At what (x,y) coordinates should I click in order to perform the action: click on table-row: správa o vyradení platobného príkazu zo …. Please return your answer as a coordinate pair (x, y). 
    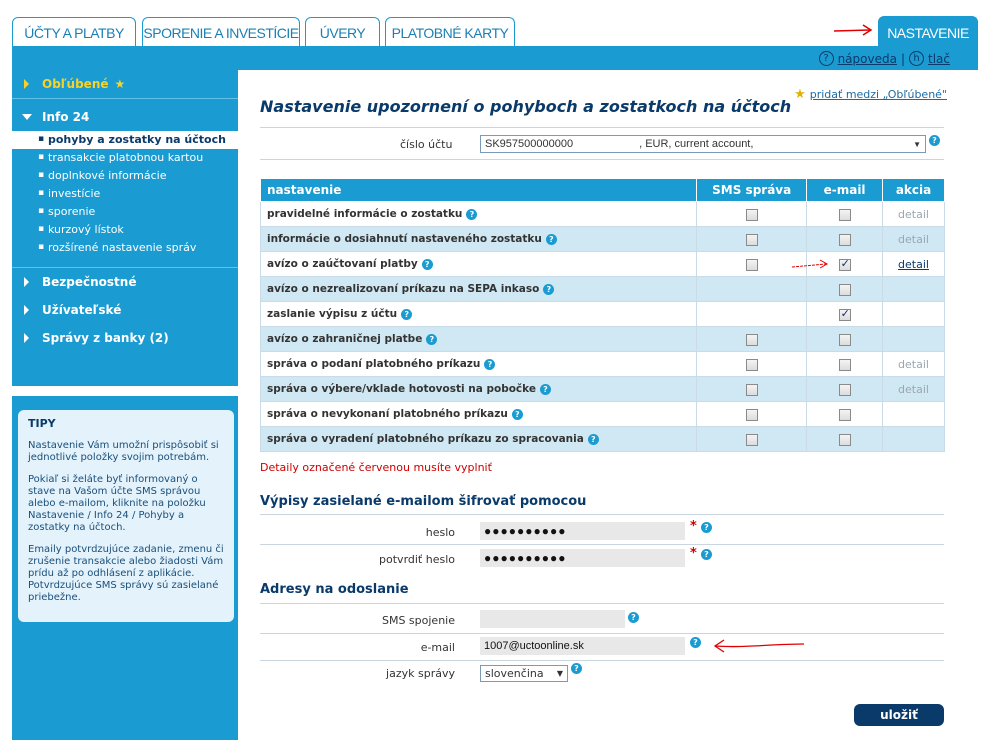
    Looking at the image, I should click on (602, 439).